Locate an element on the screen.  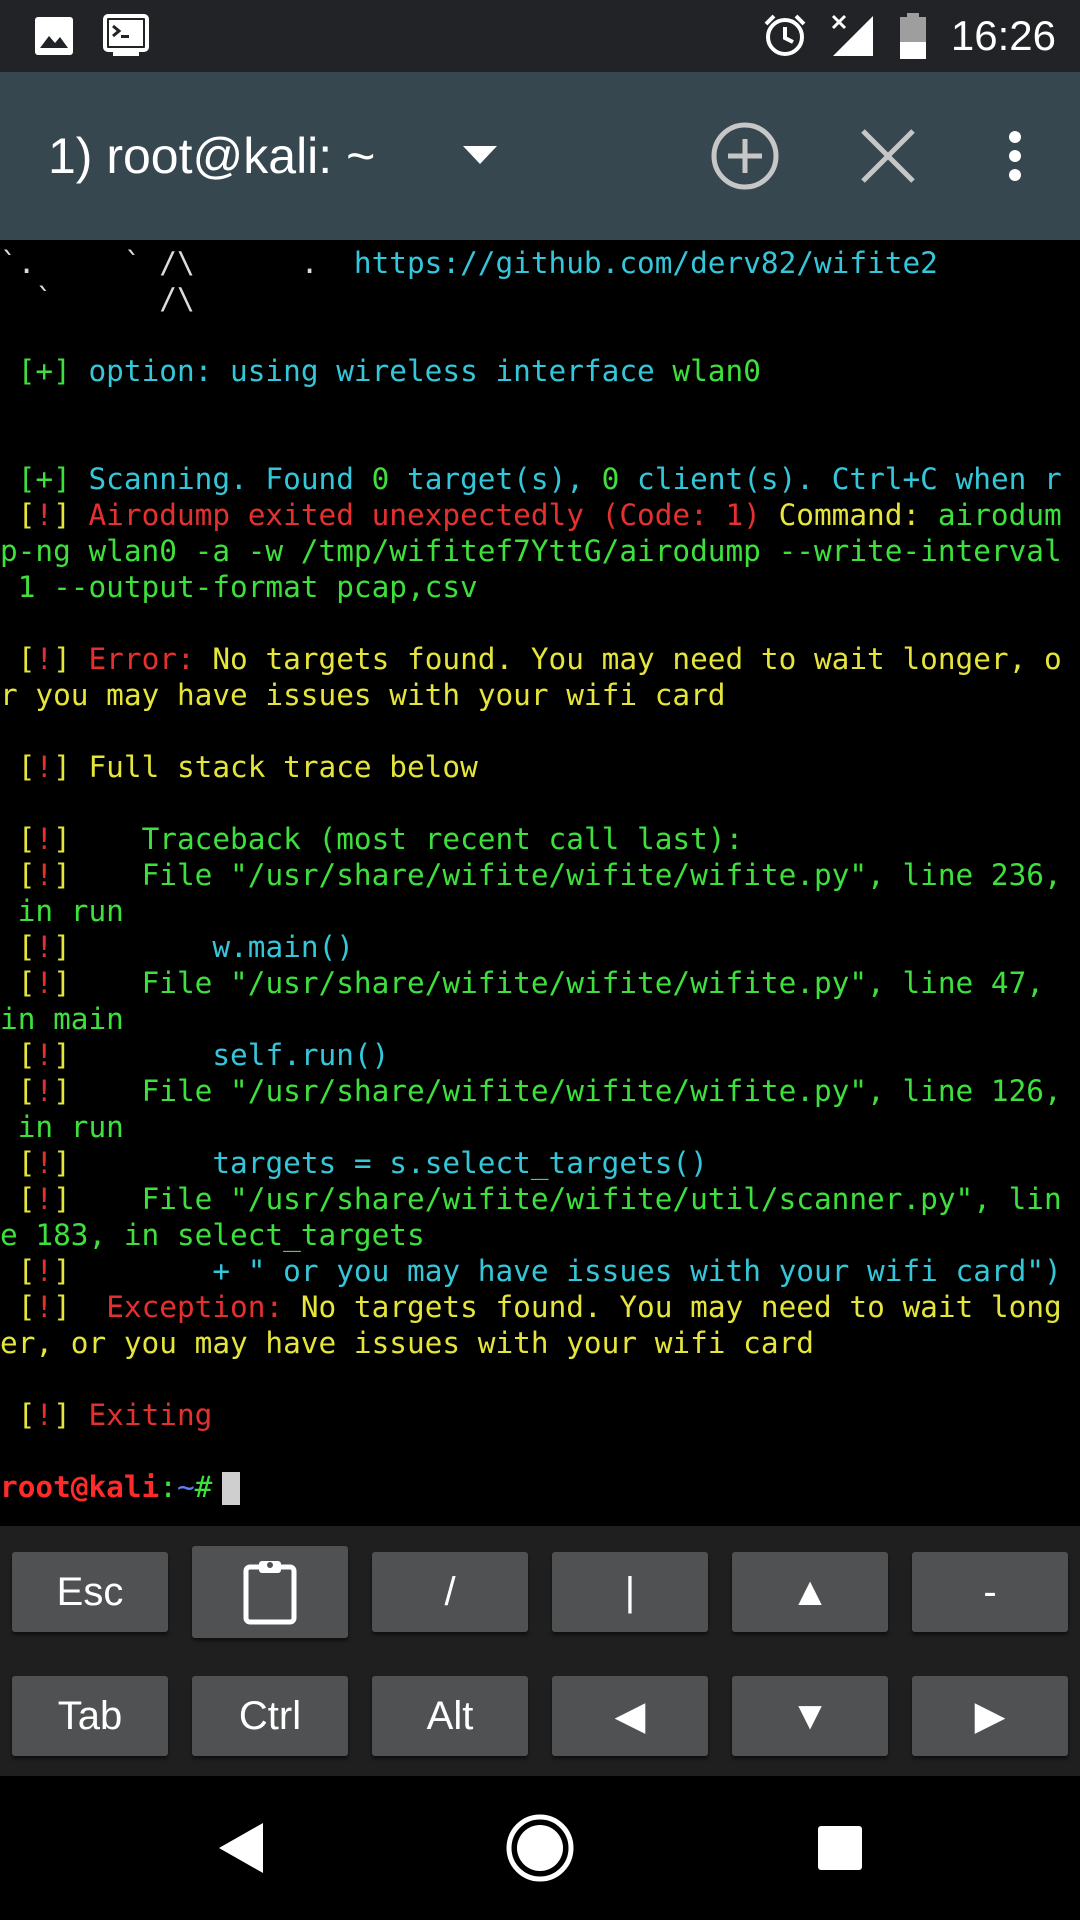
terminal-text-segment: in run is located at coordinates (62, 911).